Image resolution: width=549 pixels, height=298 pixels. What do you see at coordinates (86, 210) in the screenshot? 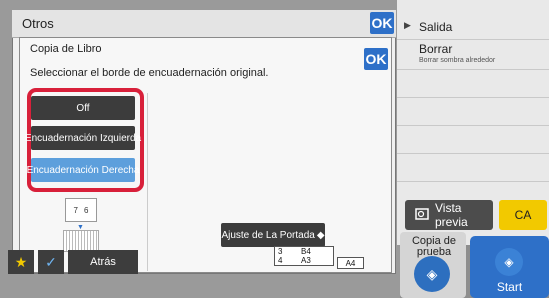
I see `page-number: 6` at bounding box center [86, 210].